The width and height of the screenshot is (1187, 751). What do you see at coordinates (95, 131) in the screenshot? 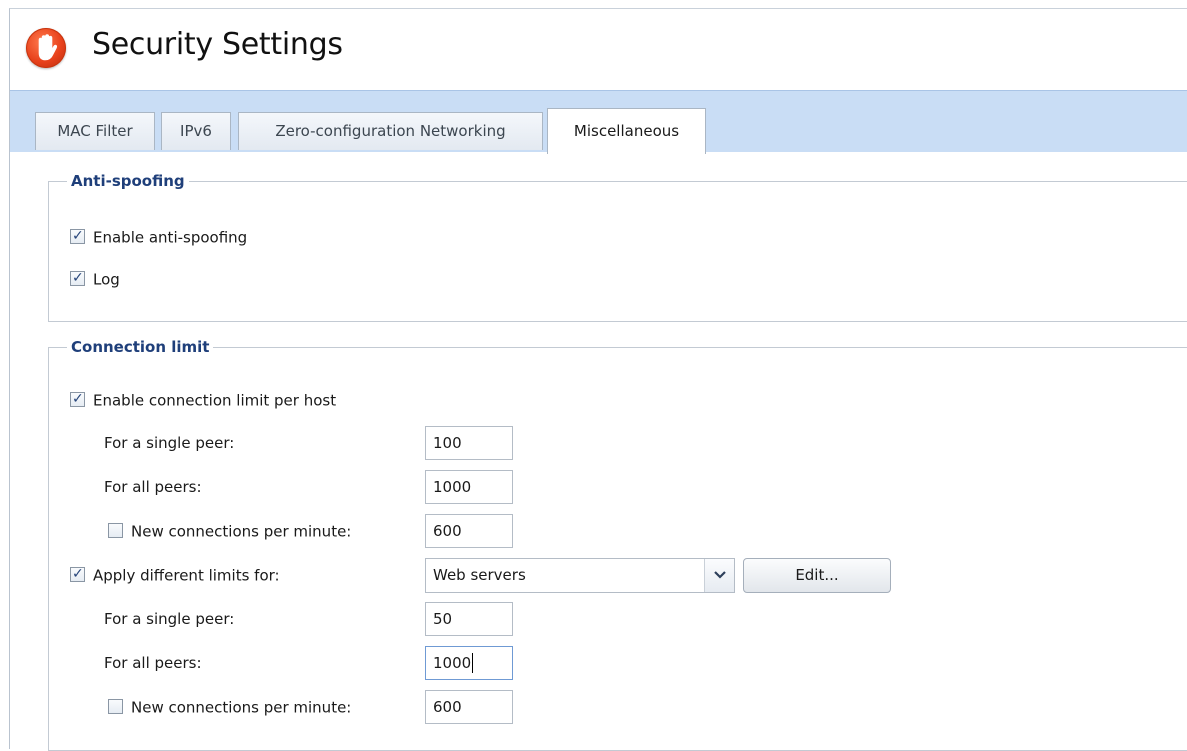
I see `tab-mac-filter: MAC Filter` at bounding box center [95, 131].